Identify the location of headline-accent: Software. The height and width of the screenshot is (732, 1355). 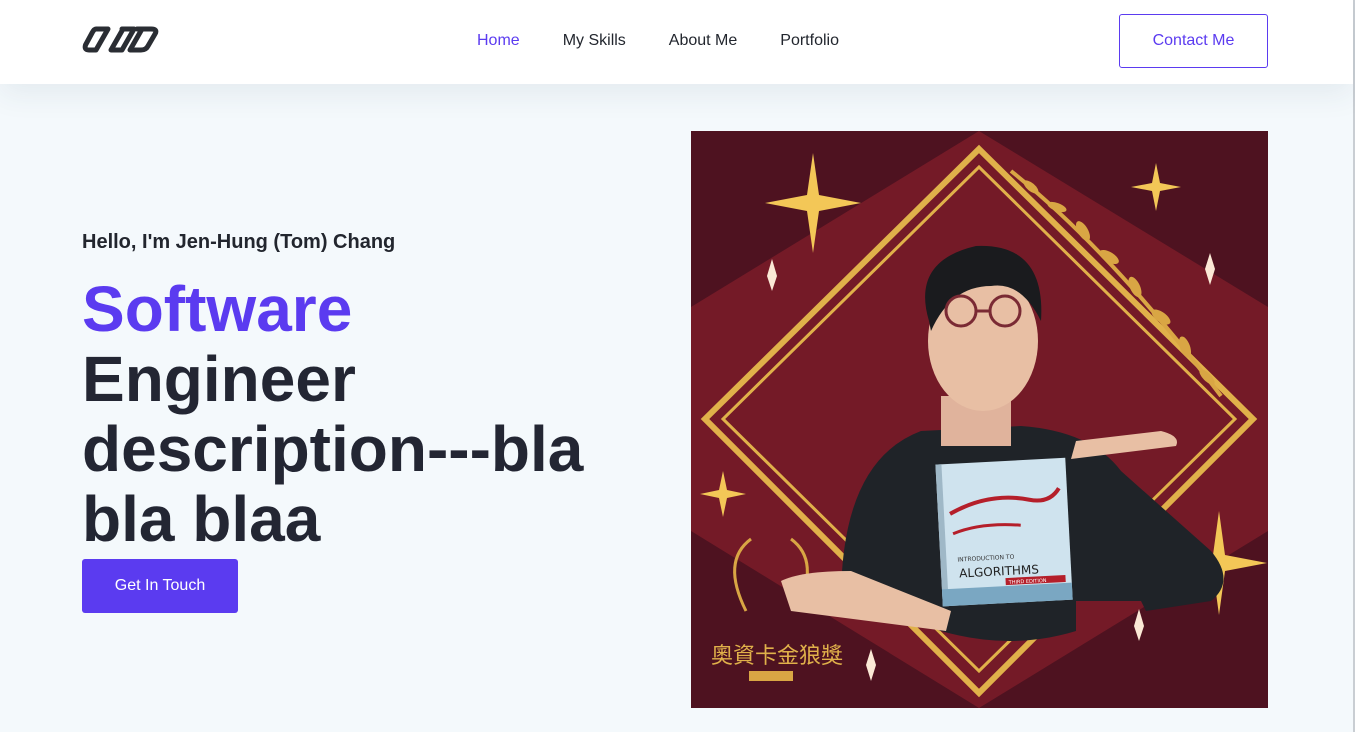
(217, 309).